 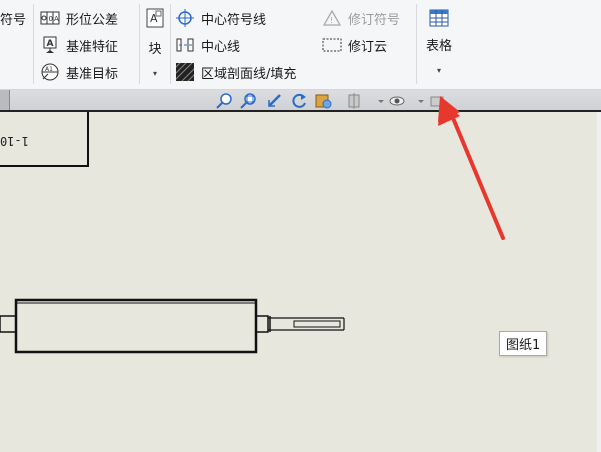 I want to click on datum-target-icon: A1, so click(x=50, y=72).